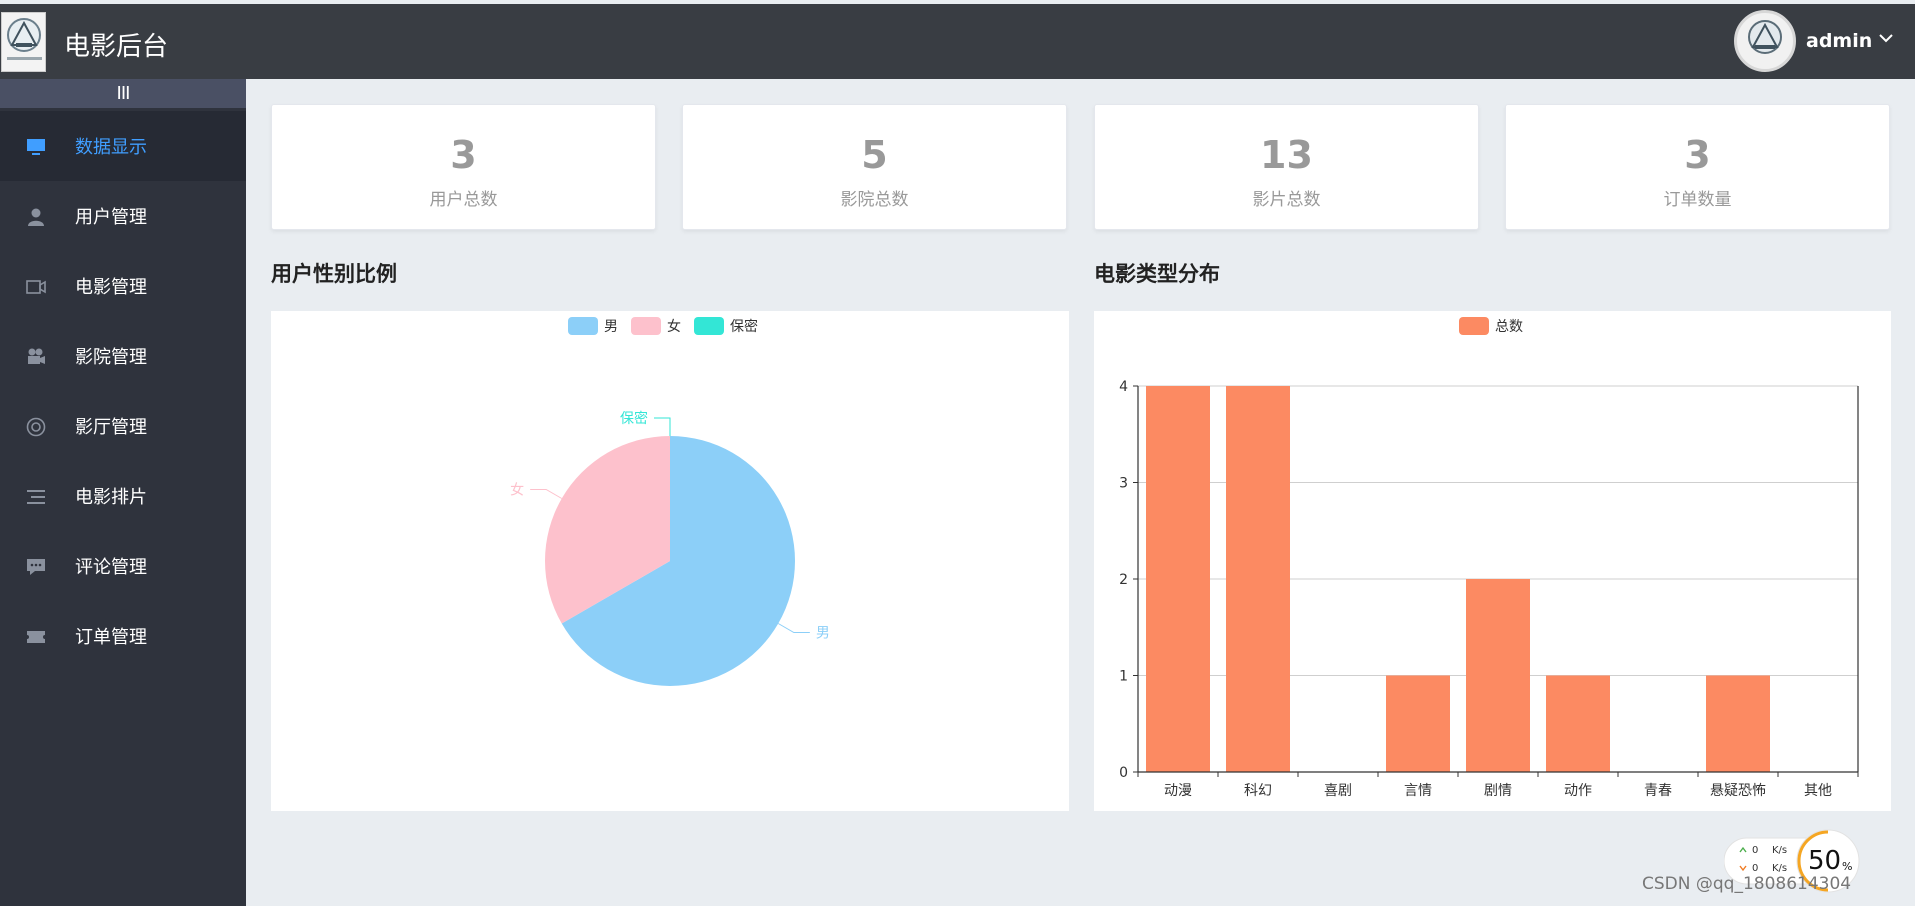 The width and height of the screenshot is (1915, 906). I want to click on x-tick-label: 悬疑恐怖, so click(1738, 790).